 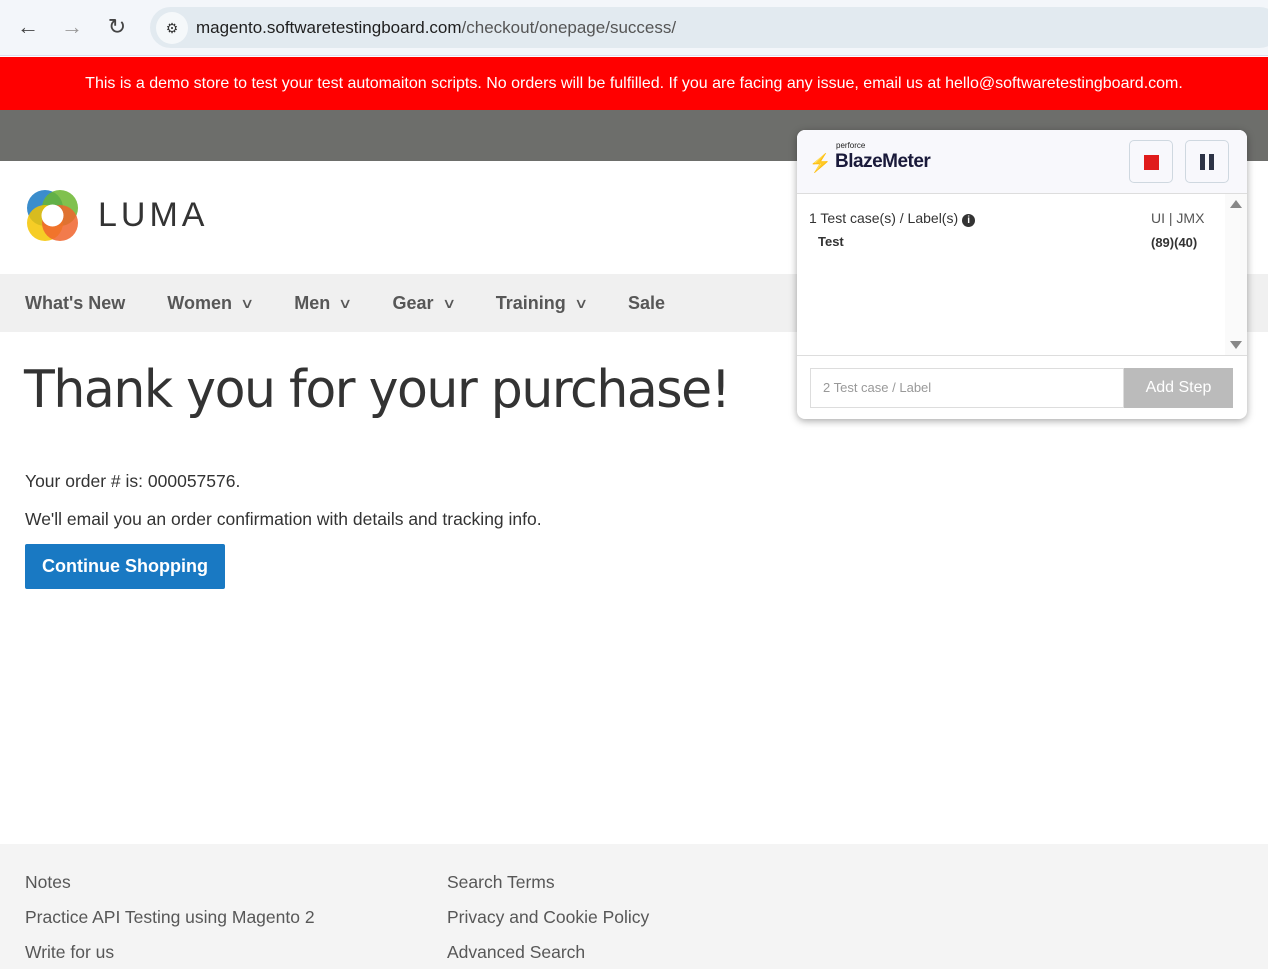 What do you see at coordinates (69, 952) in the screenshot?
I see `footer-link-write: Write for us` at bounding box center [69, 952].